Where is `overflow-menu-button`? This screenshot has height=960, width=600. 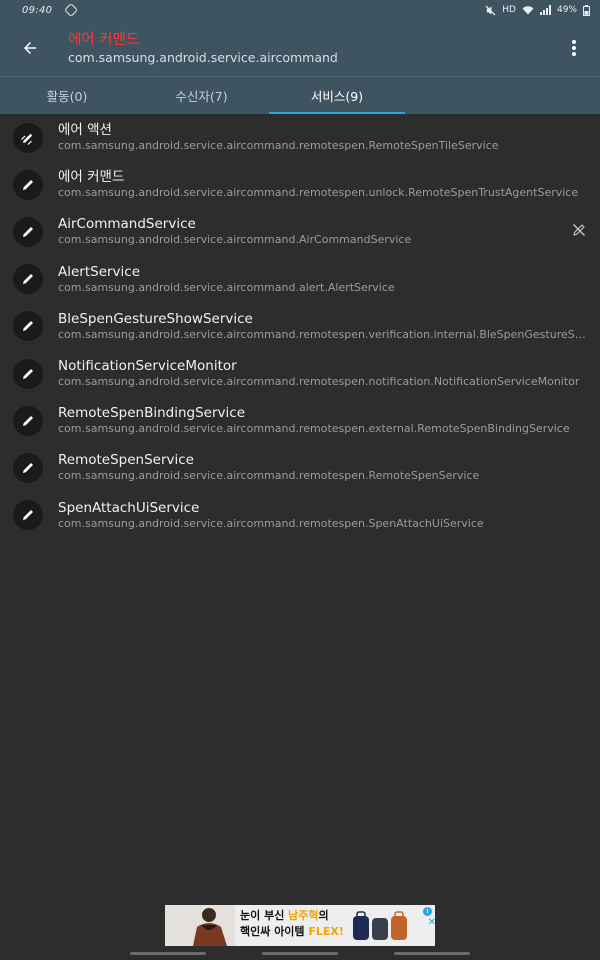 overflow-menu-button is located at coordinates (574, 48).